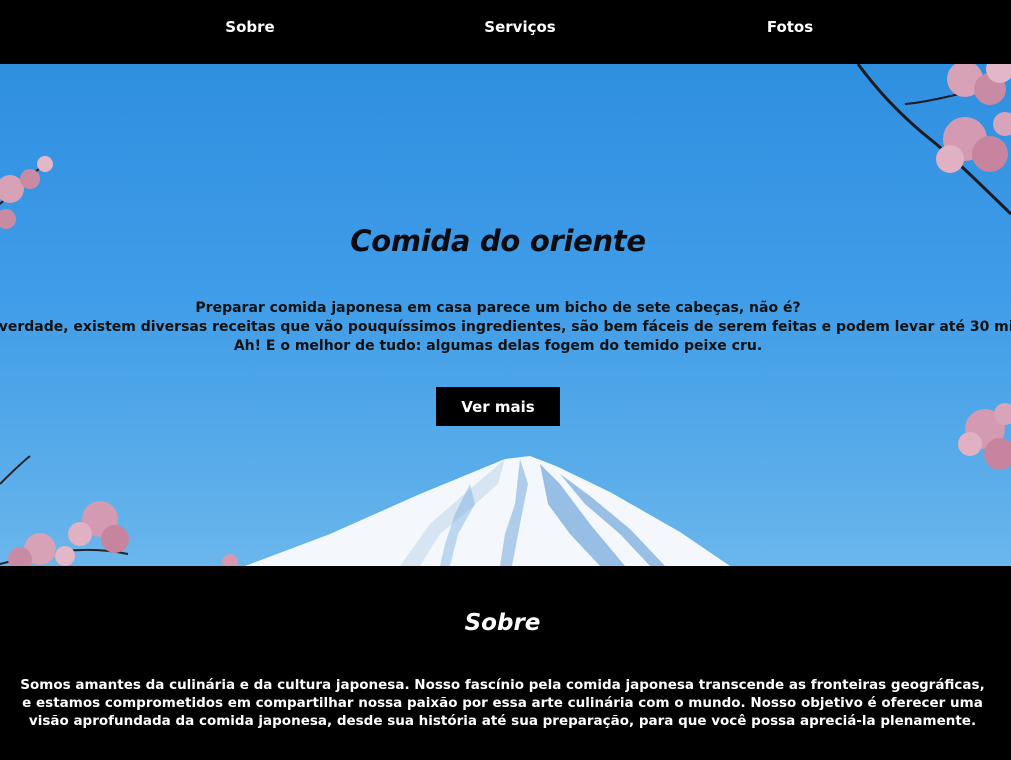 This screenshot has height=760, width=1011. What do you see at coordinates (487, 511) in the screenshot?
I see `mountain-illustration` at bounding box center [487, 511].